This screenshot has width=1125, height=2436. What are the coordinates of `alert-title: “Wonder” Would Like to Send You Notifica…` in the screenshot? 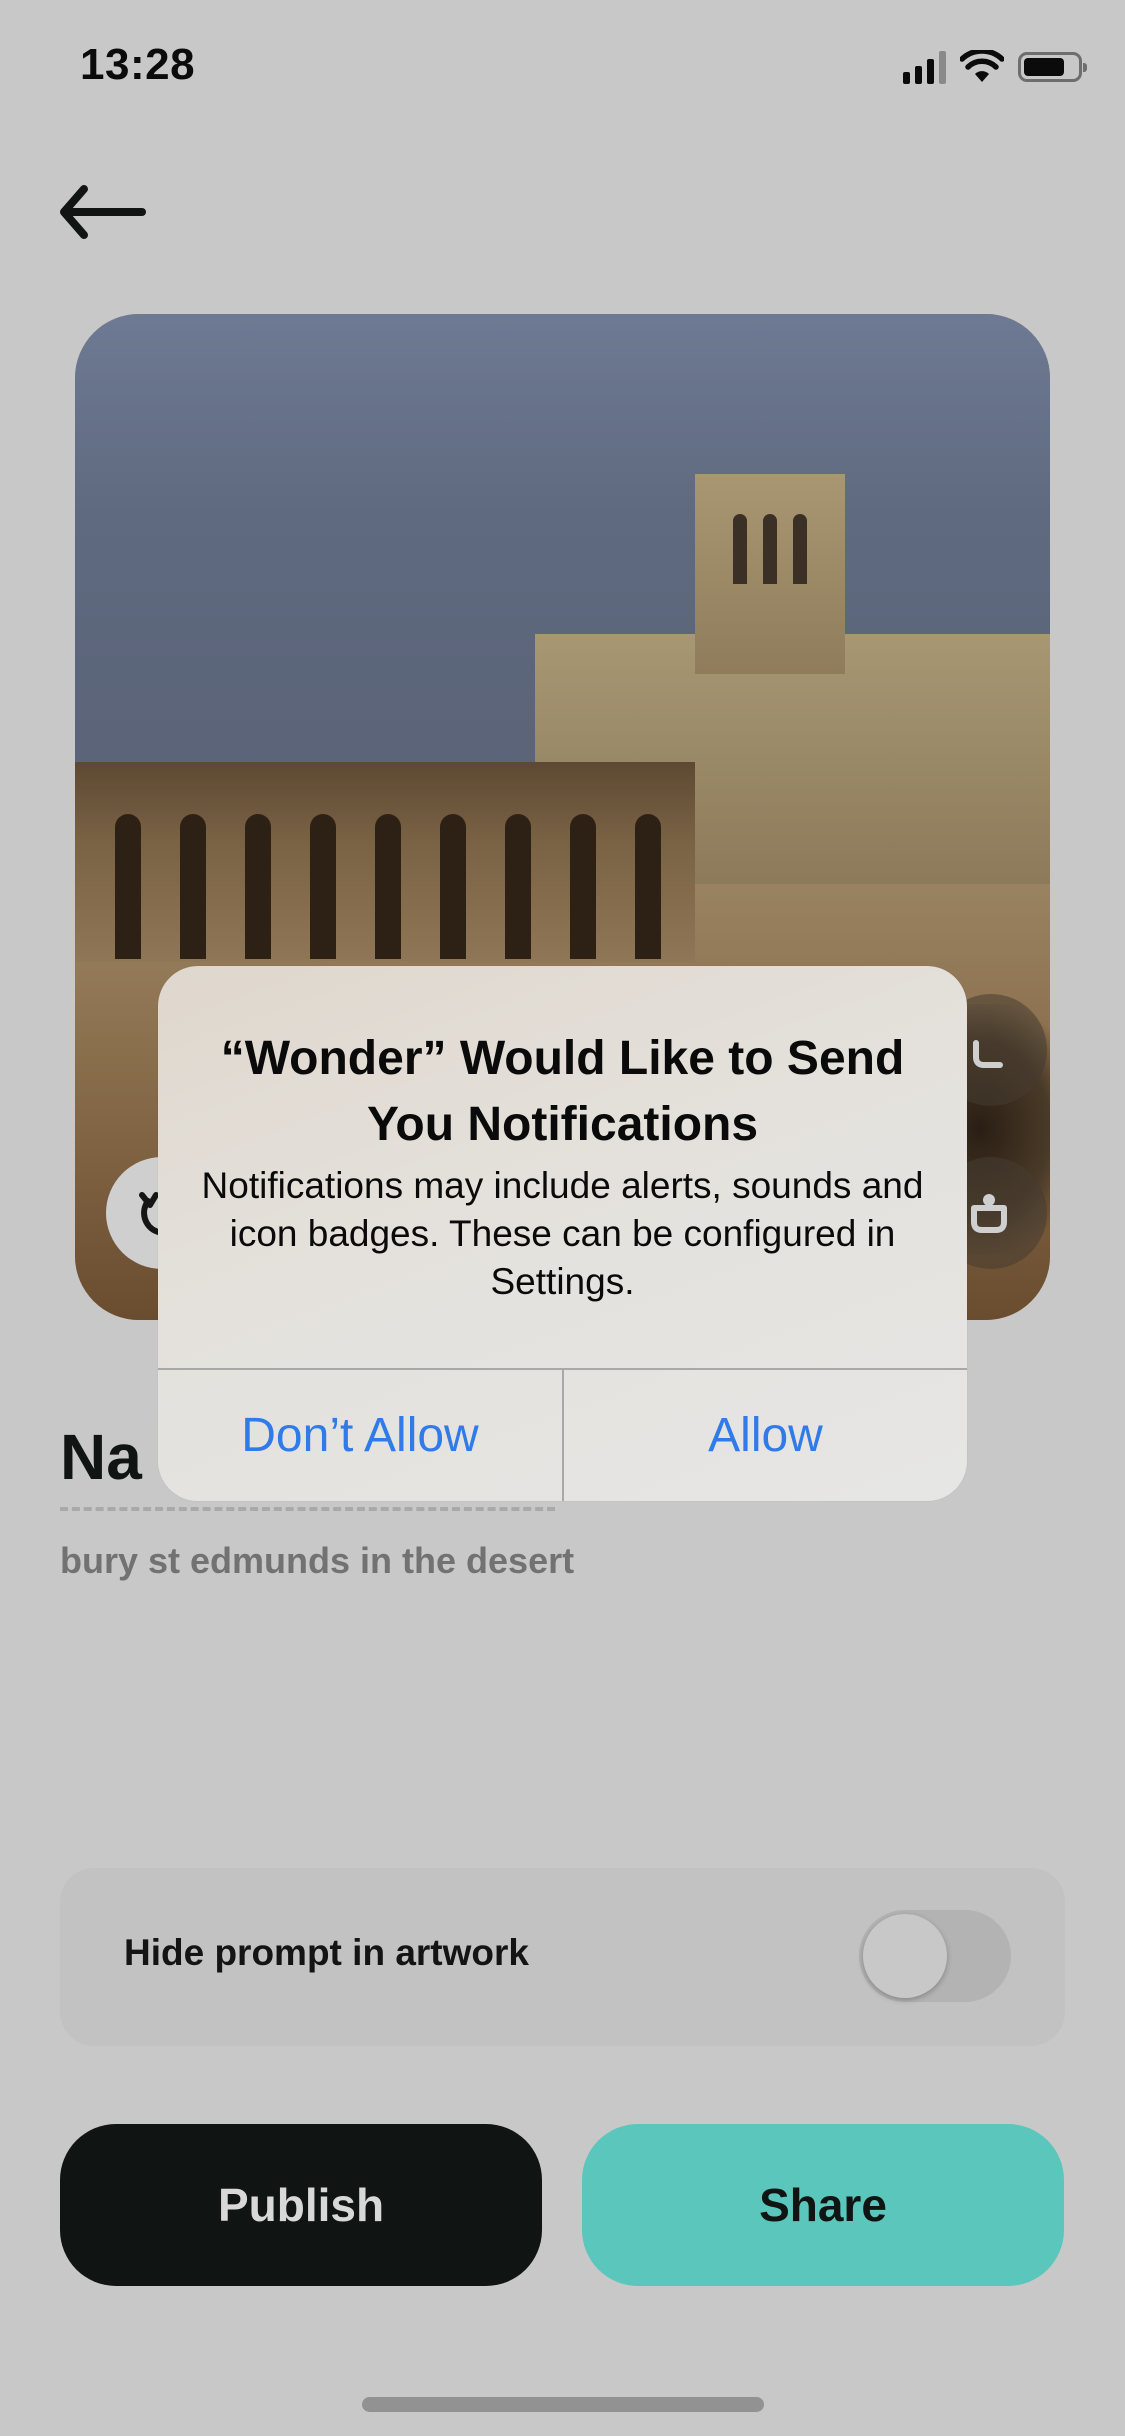 It's located at (562, 1091).